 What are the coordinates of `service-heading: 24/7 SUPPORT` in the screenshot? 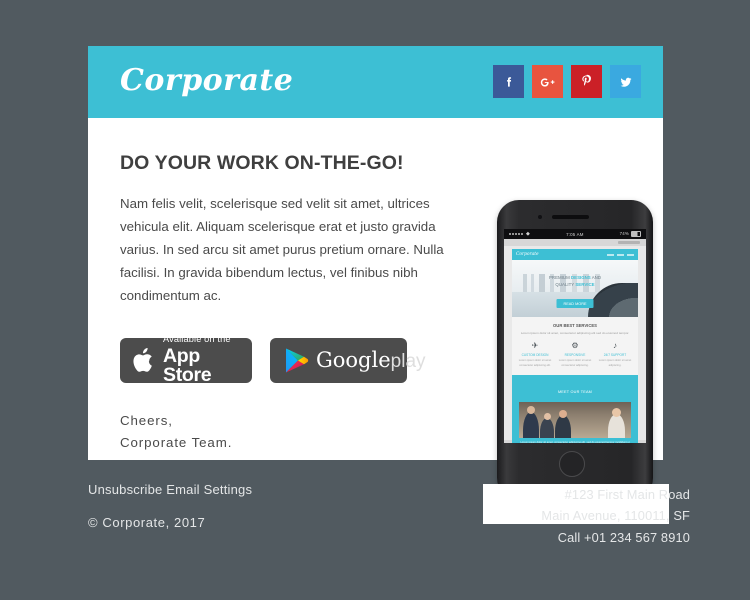 It's located at (615, 354).